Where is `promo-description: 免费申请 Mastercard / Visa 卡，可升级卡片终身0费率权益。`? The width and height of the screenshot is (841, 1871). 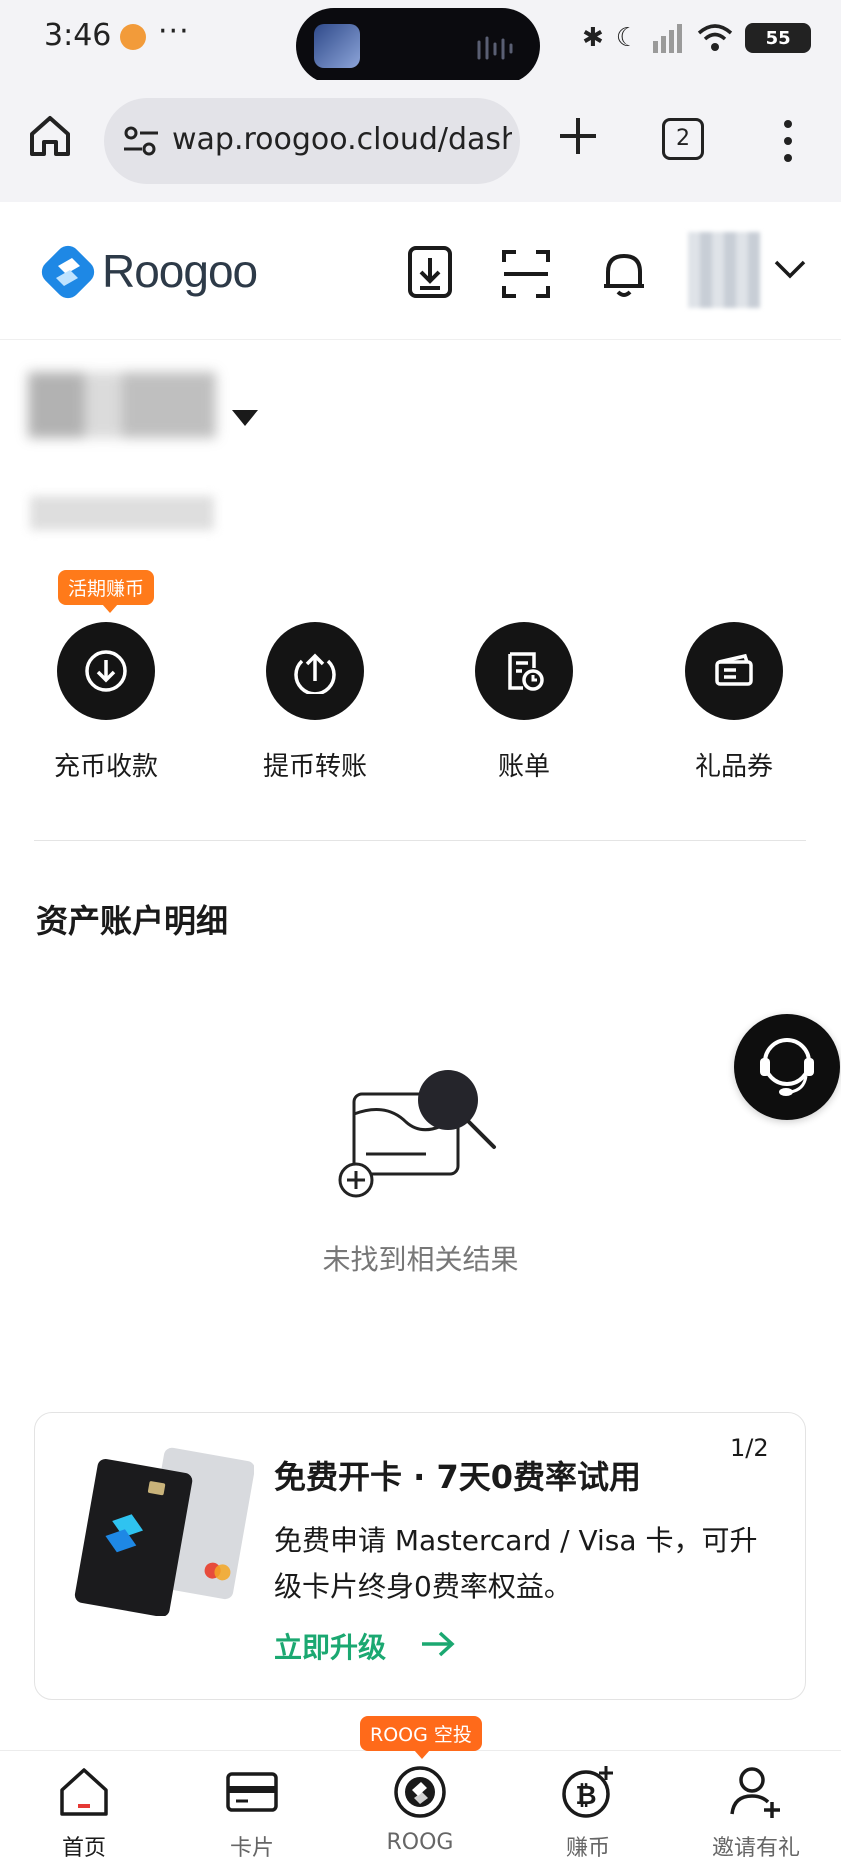 promo-description: 免费申请 Mastercard / Visa 卡，可升级卡片终身0费率权益。 is located at coordinates (516, 1563).